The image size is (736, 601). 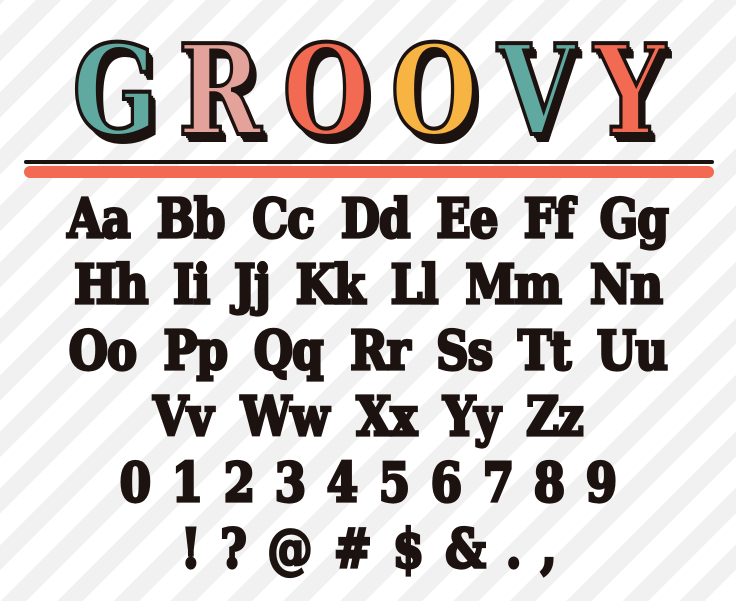 What do you see at coordinates (192, 284) in the screenshot?
I see `glyph-pair: Ii` at bounding box center [192, 284].